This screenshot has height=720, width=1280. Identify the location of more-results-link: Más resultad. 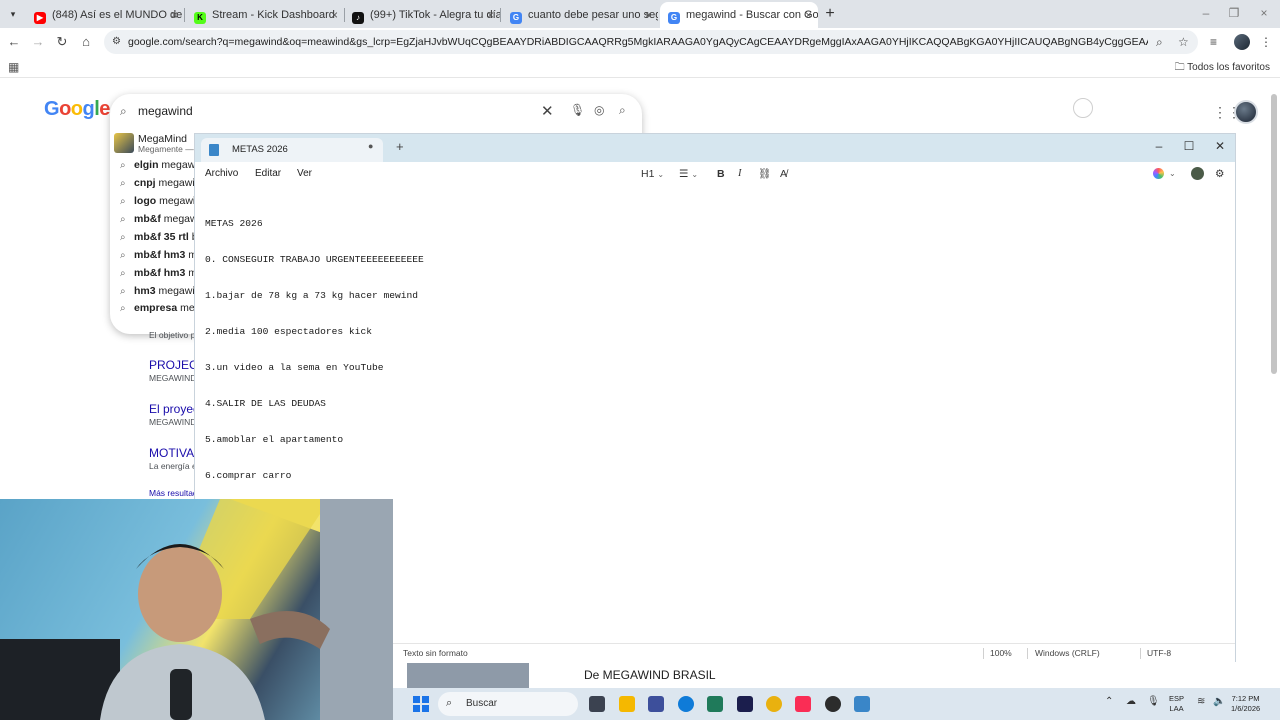
(173, 493).